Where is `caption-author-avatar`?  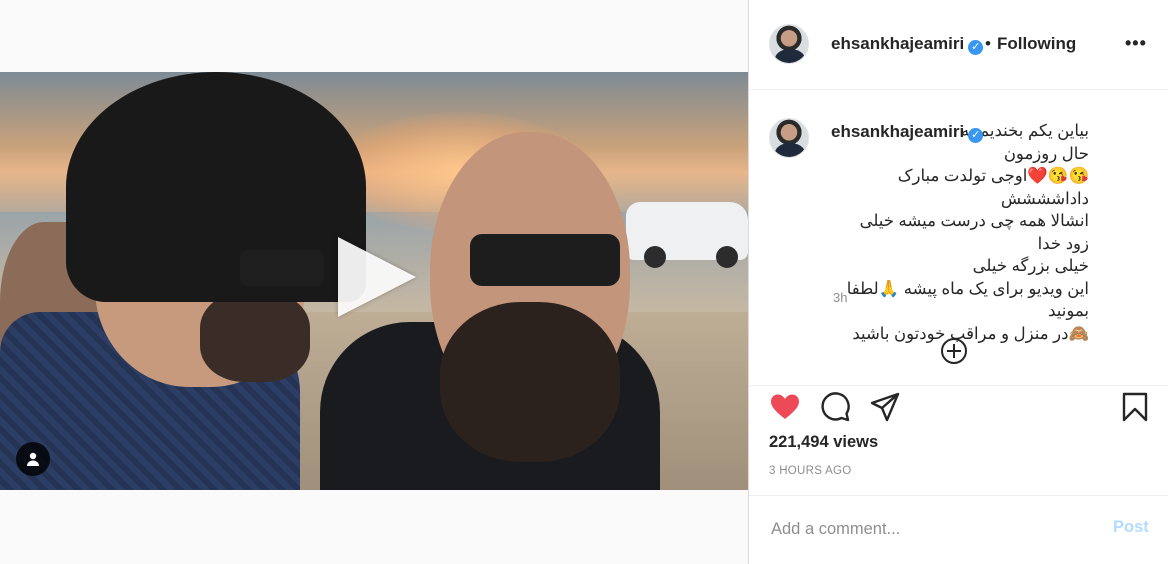 caption-author-avatar is located at coordinates (789, 138).